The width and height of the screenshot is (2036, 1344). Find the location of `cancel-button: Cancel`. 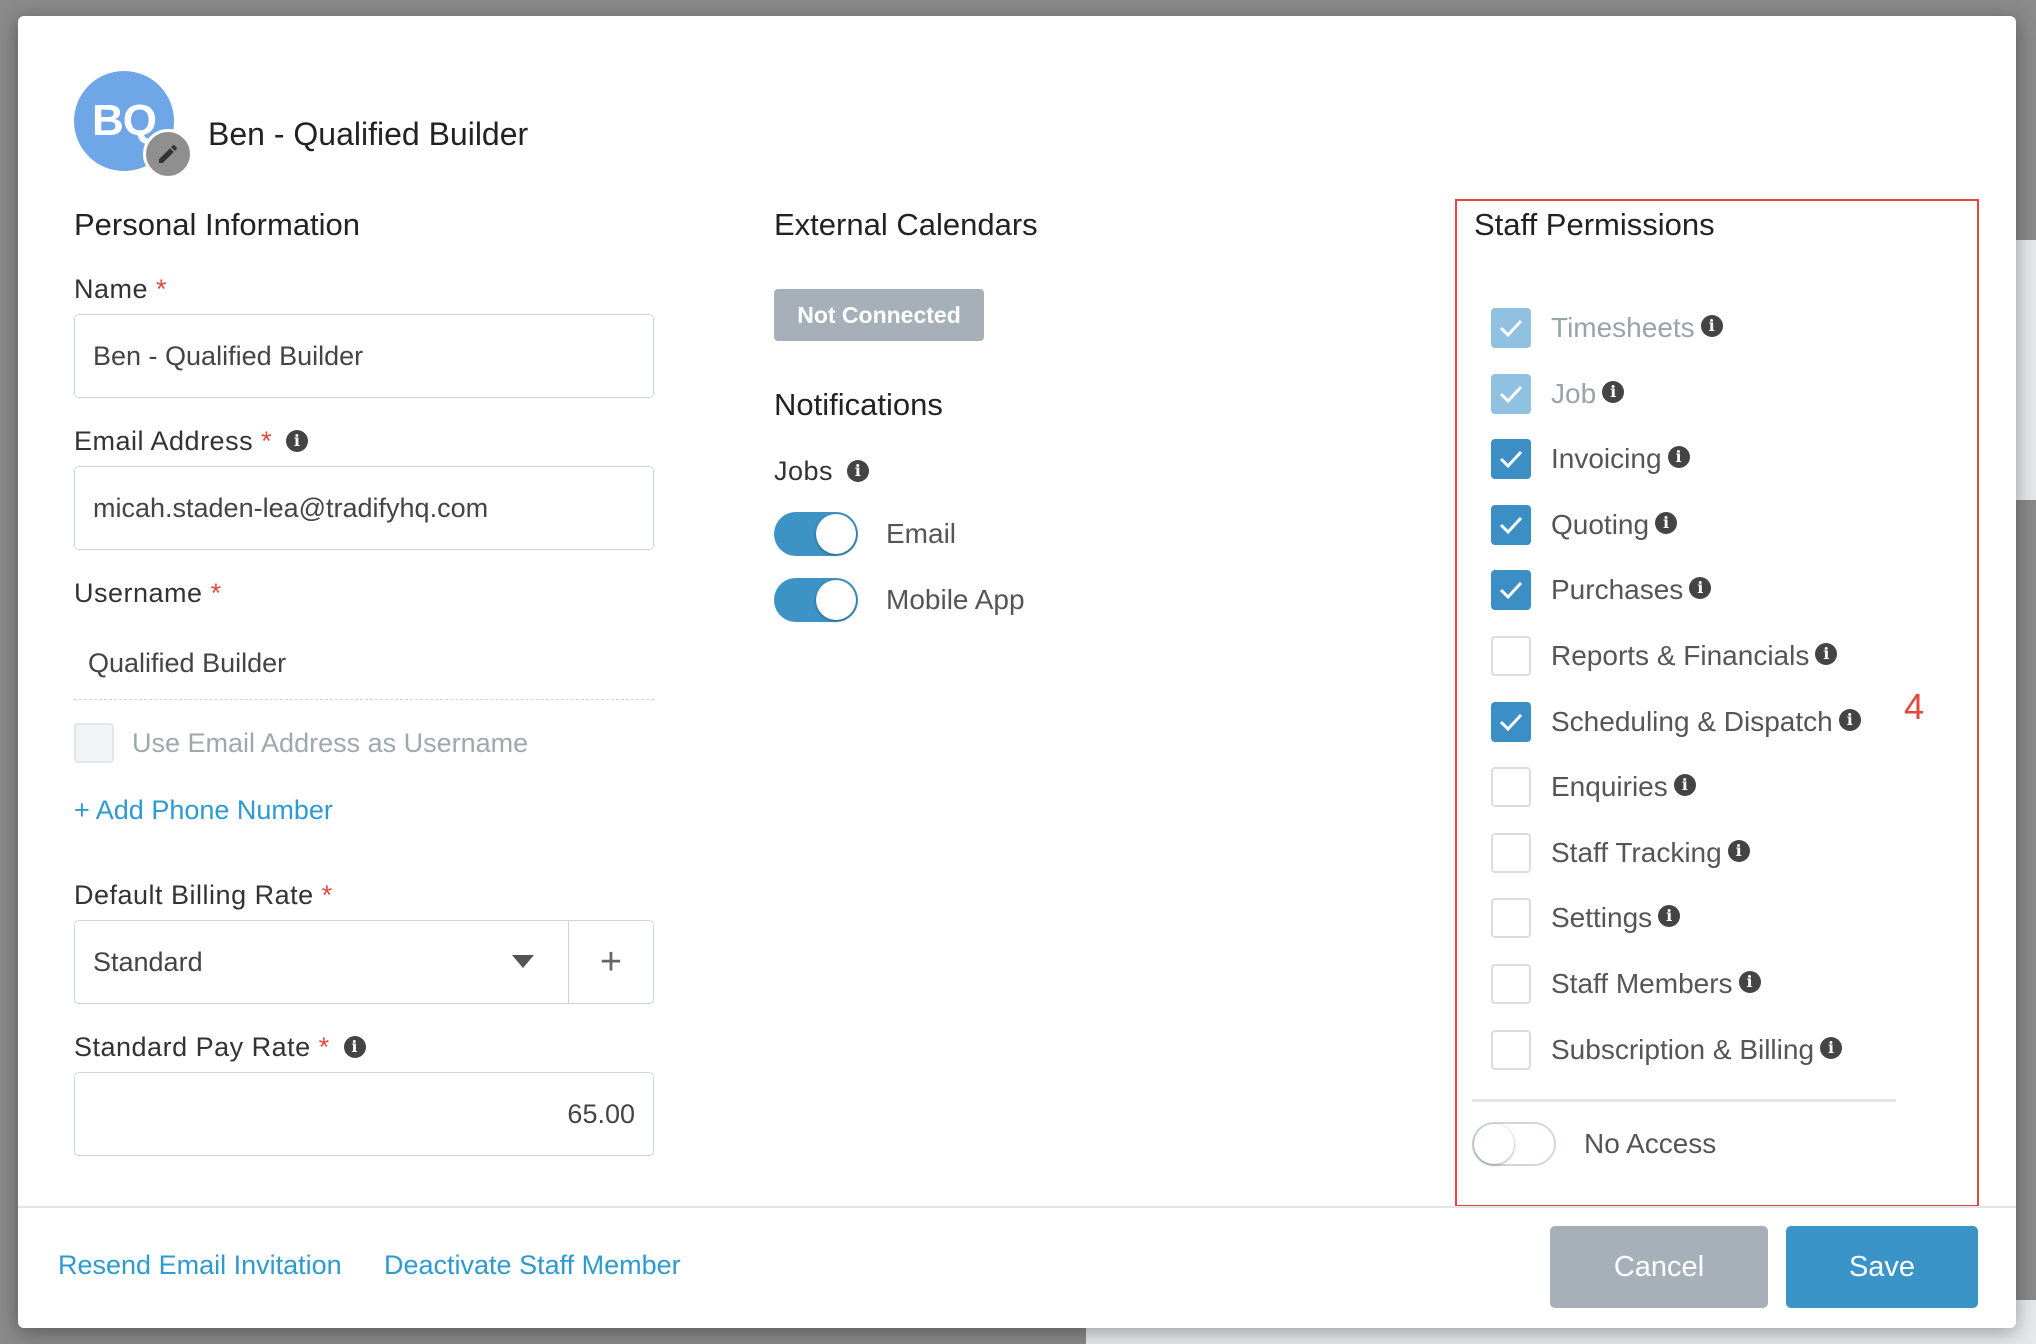

cancel-button: Cancel is located at coordinates (1659, 1267).